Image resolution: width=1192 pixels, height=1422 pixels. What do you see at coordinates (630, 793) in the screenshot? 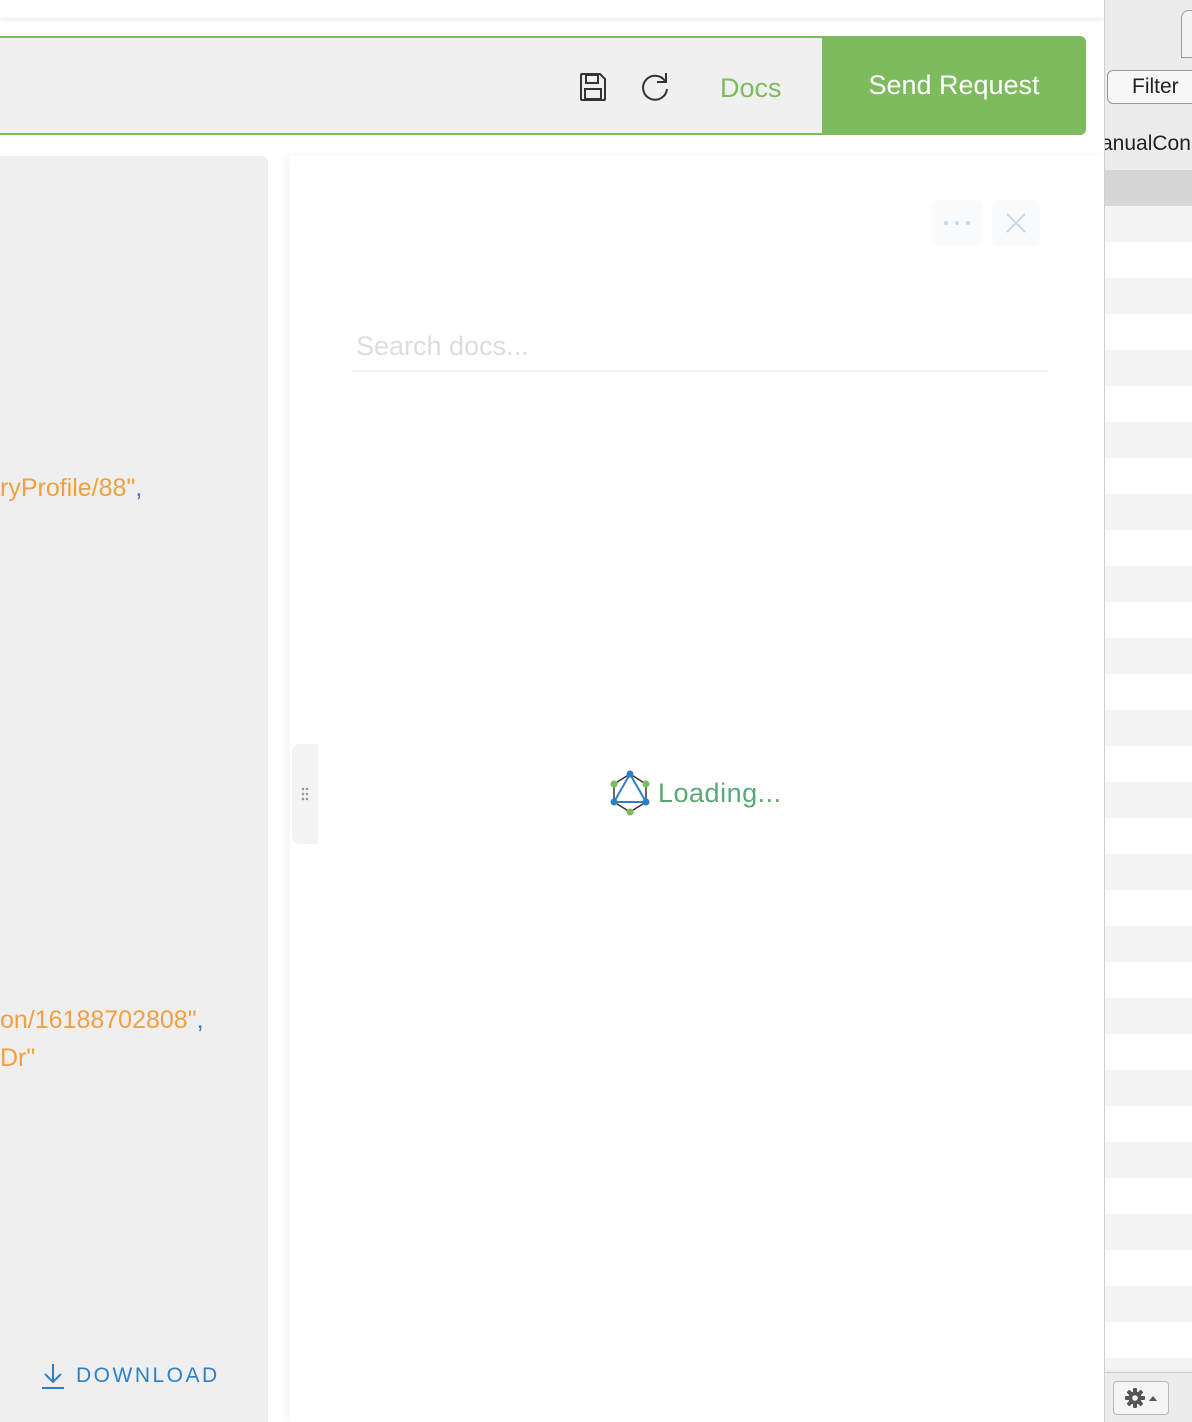
I see `graphql-logo-icon` at bounding box center [630, 793].